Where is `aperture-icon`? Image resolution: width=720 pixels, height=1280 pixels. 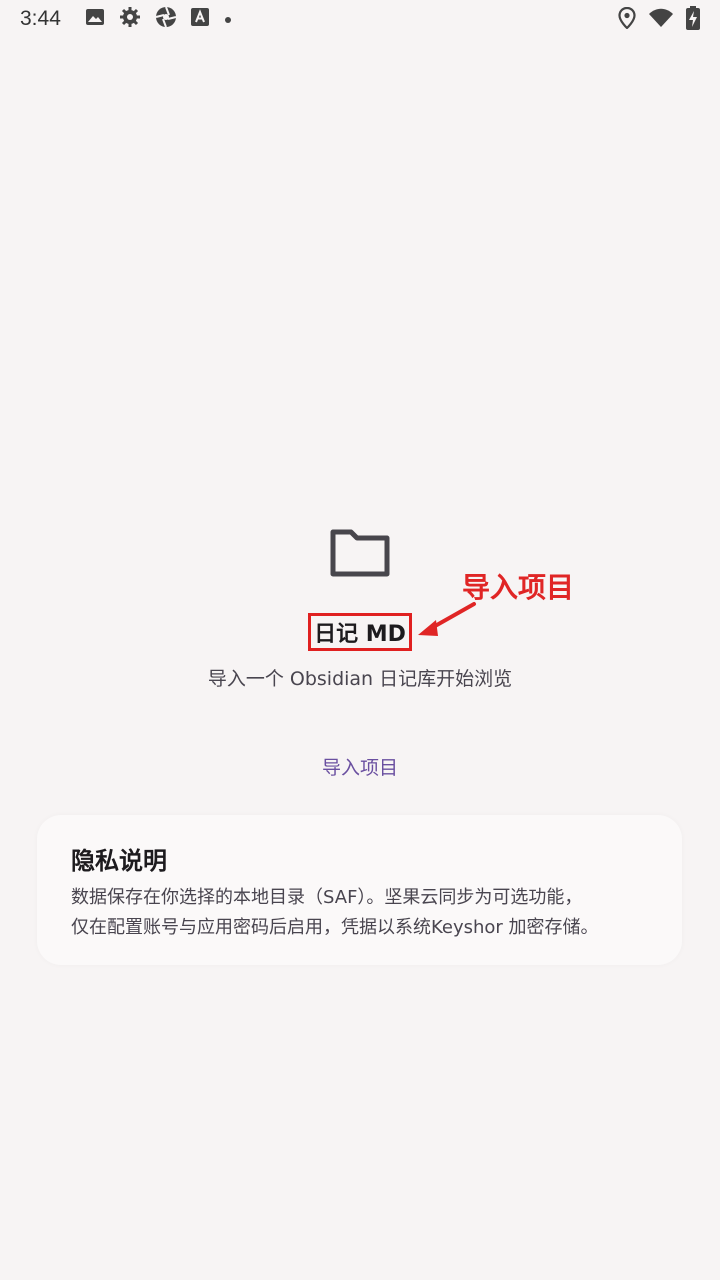 aperture-icon is located at coordinates (166, 19).